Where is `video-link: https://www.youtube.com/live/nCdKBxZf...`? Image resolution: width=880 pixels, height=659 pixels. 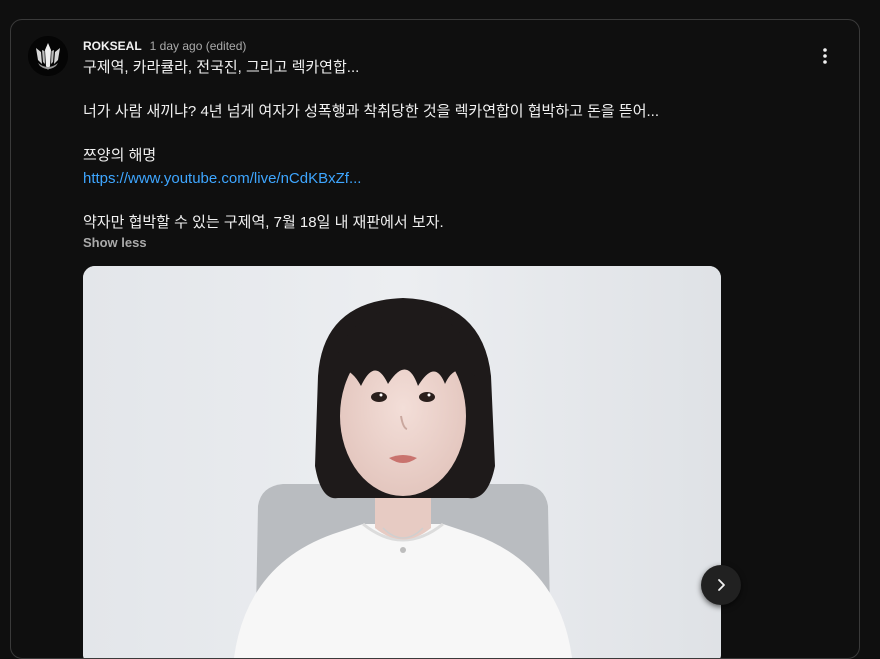 video-link: https://www.youtube.com/live/nCdKBxZf... is located at coordinates (222, 178).